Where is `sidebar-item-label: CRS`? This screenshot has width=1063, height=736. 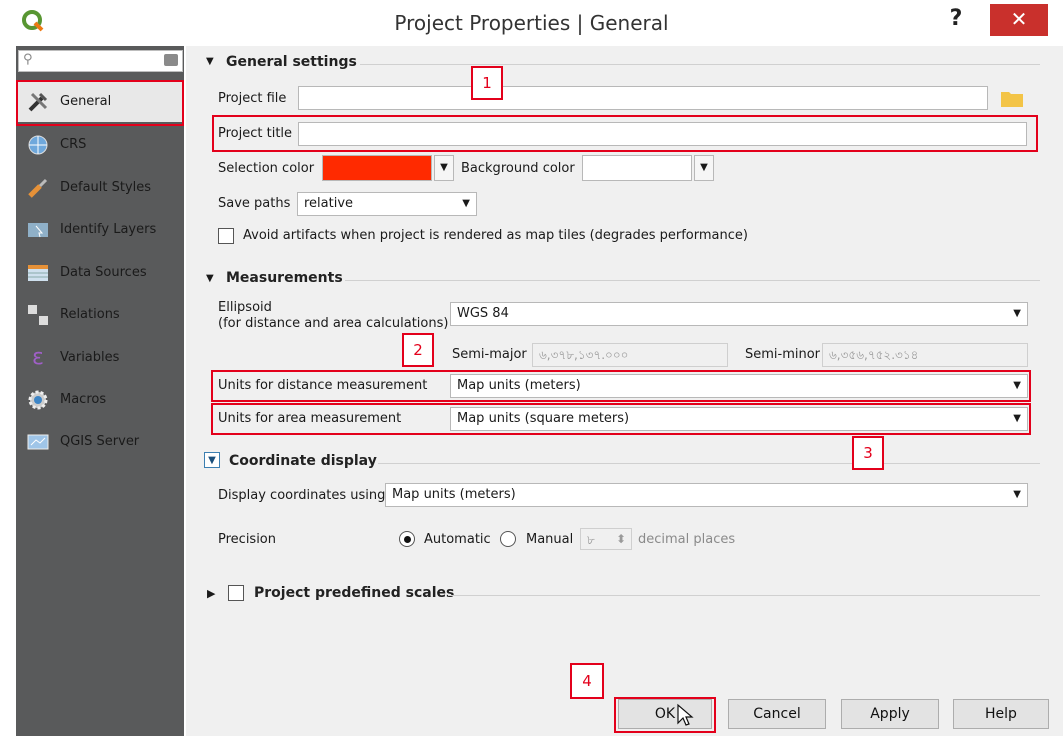
sidebar-item-label: CRS is located at coordinates (73, 144).